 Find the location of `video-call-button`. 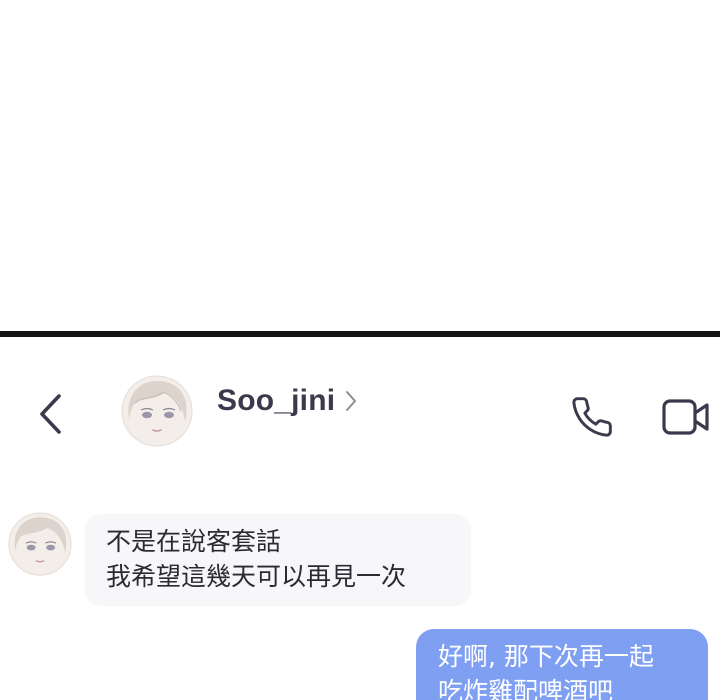

video-call-button is located at coordinates (686, 417).